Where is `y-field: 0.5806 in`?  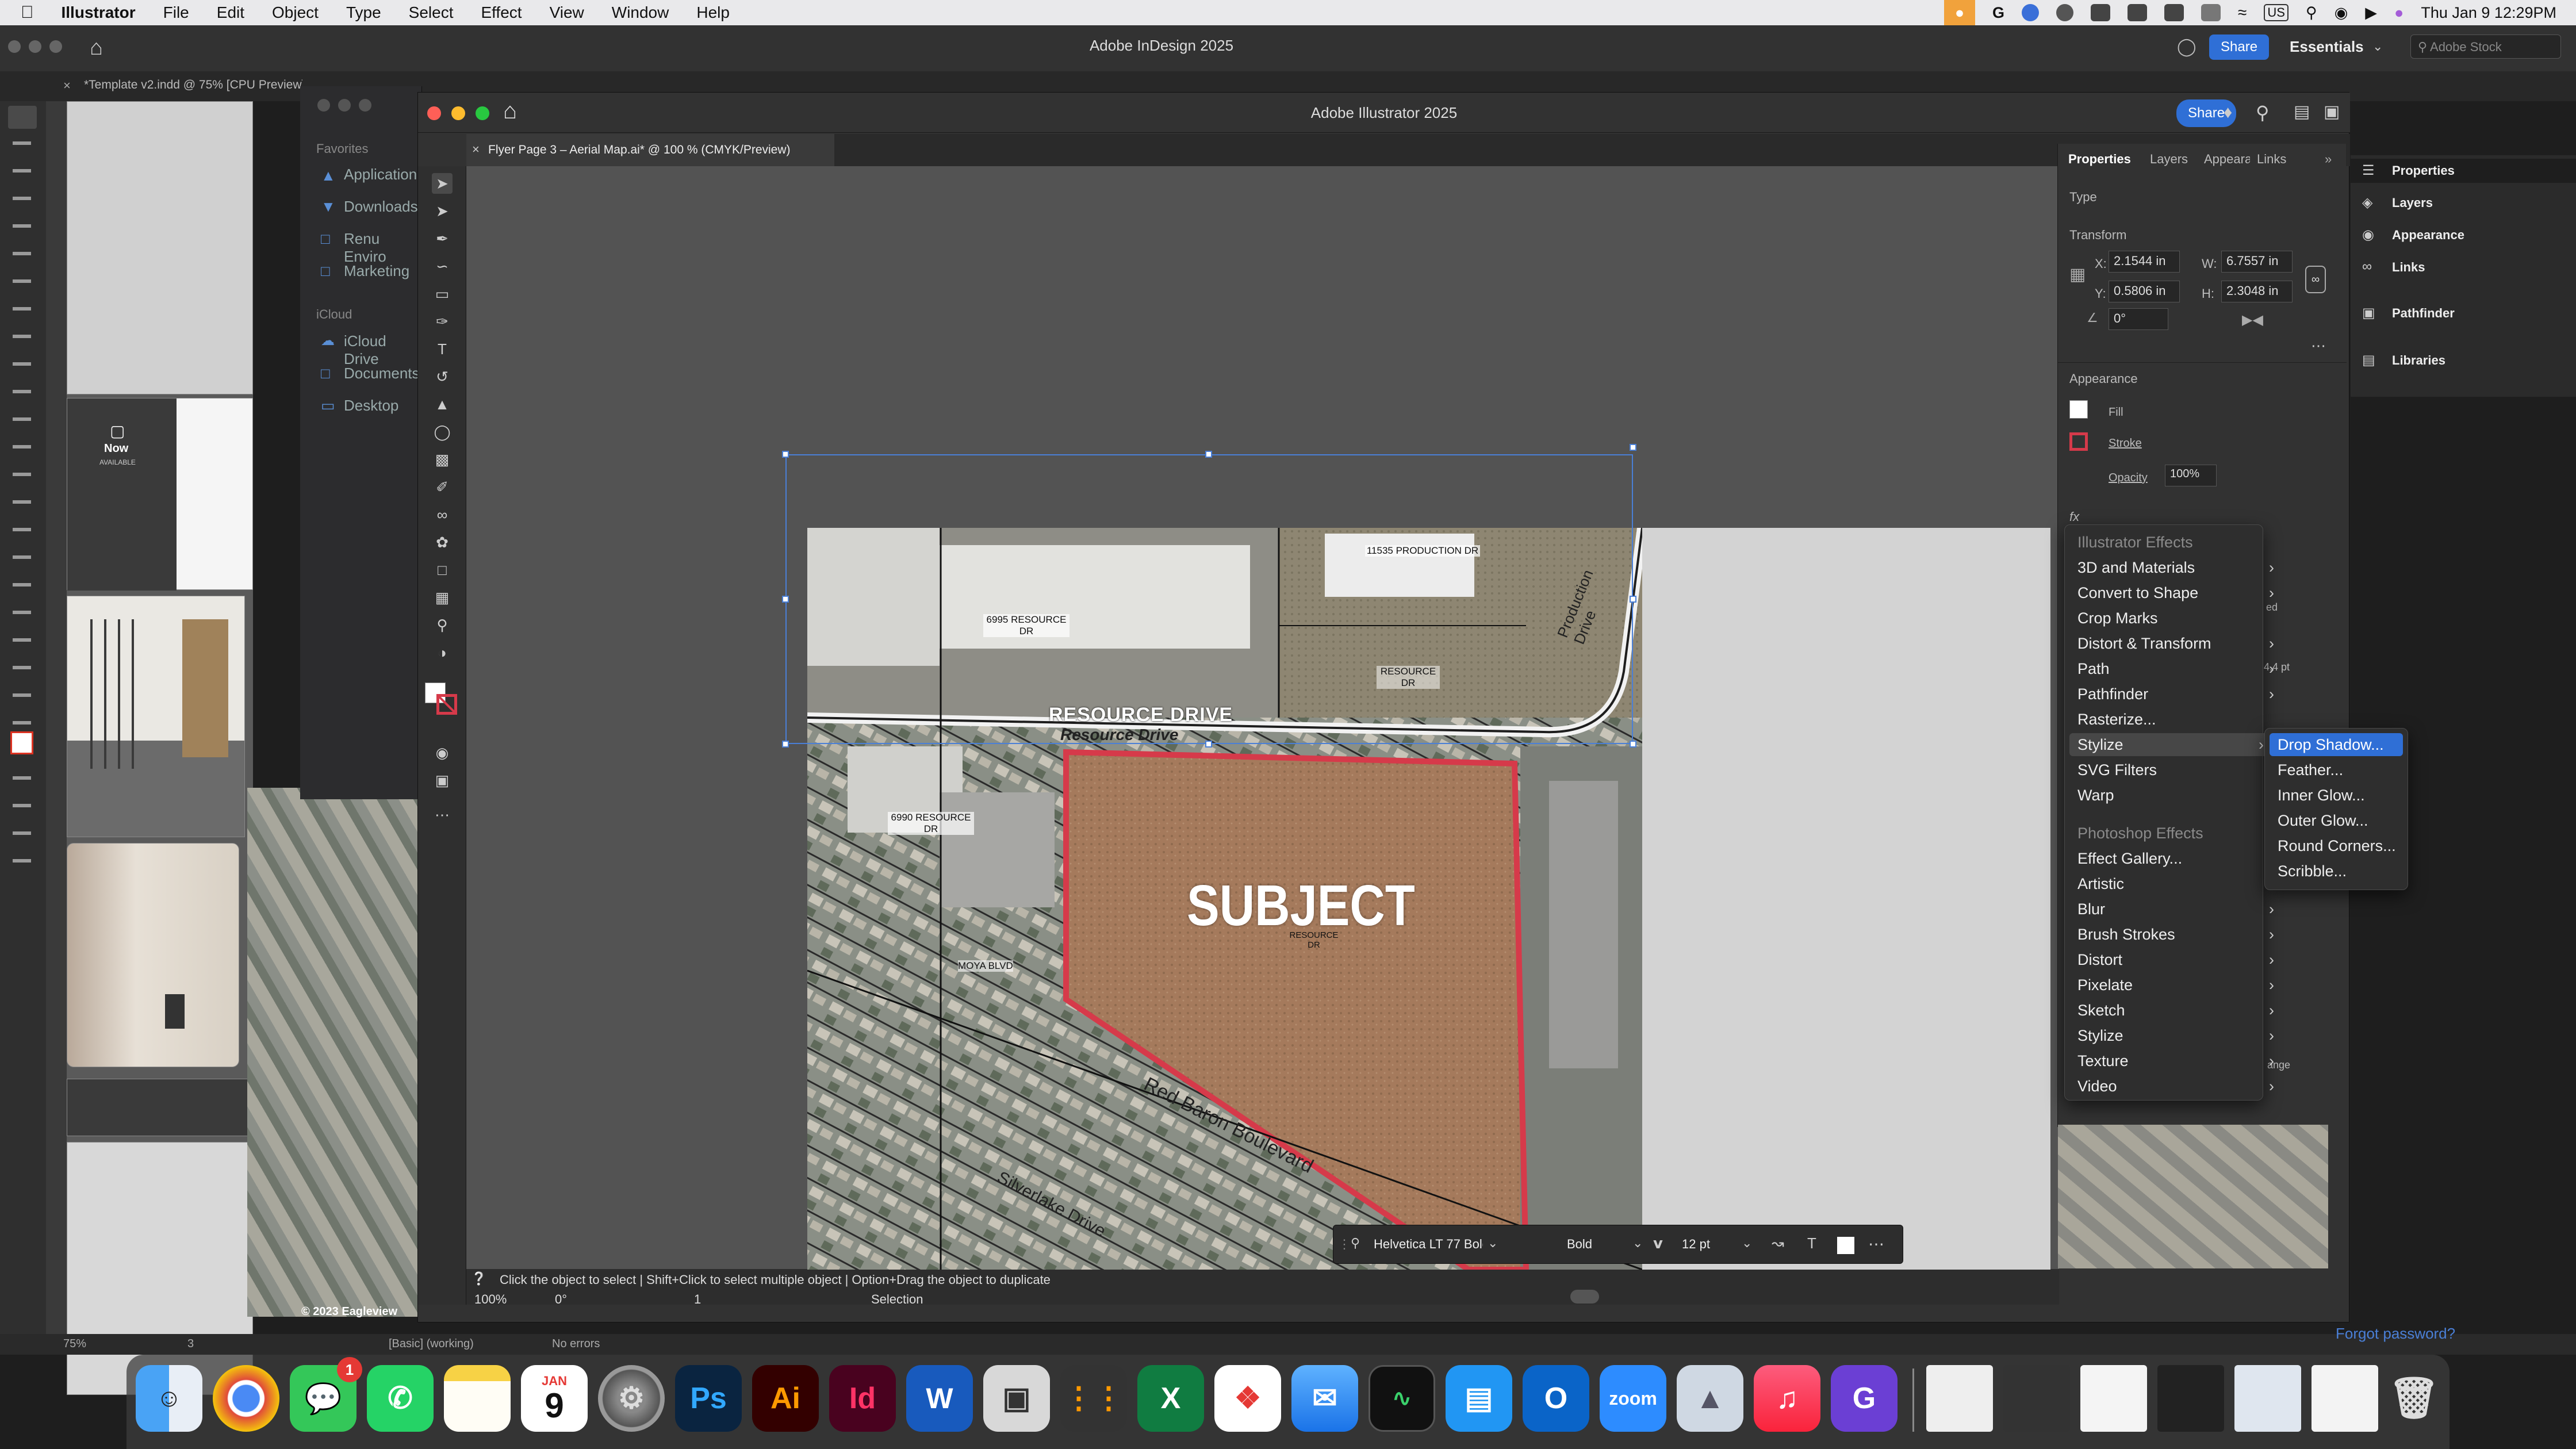
y-field: 0.5806 in is located at coordinates (2144, 291).